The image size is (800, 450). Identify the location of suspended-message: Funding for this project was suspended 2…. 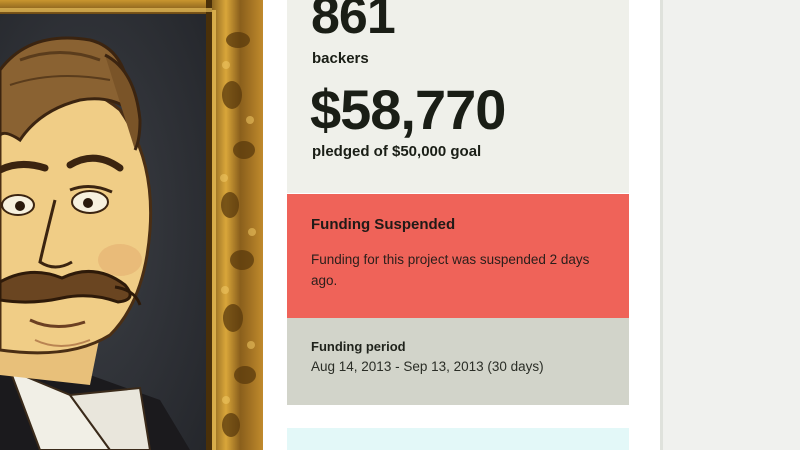
(450, 270).